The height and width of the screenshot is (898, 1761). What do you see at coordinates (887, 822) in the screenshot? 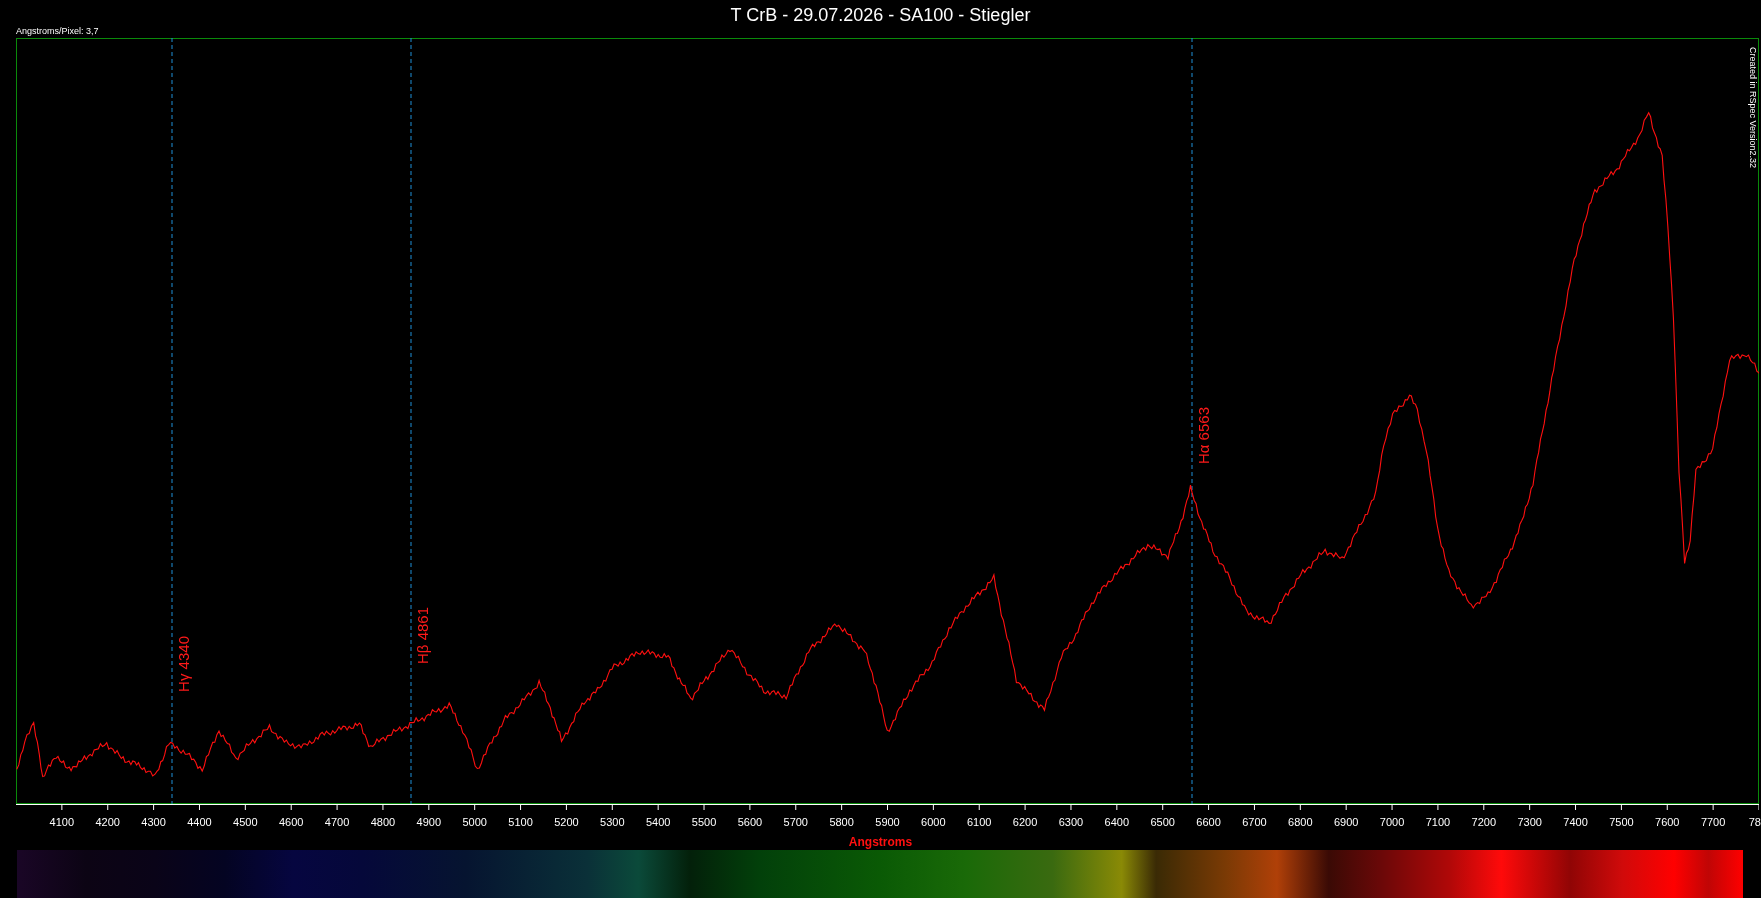
I see `tick-label: 5900` at bounding box center [887, 822].